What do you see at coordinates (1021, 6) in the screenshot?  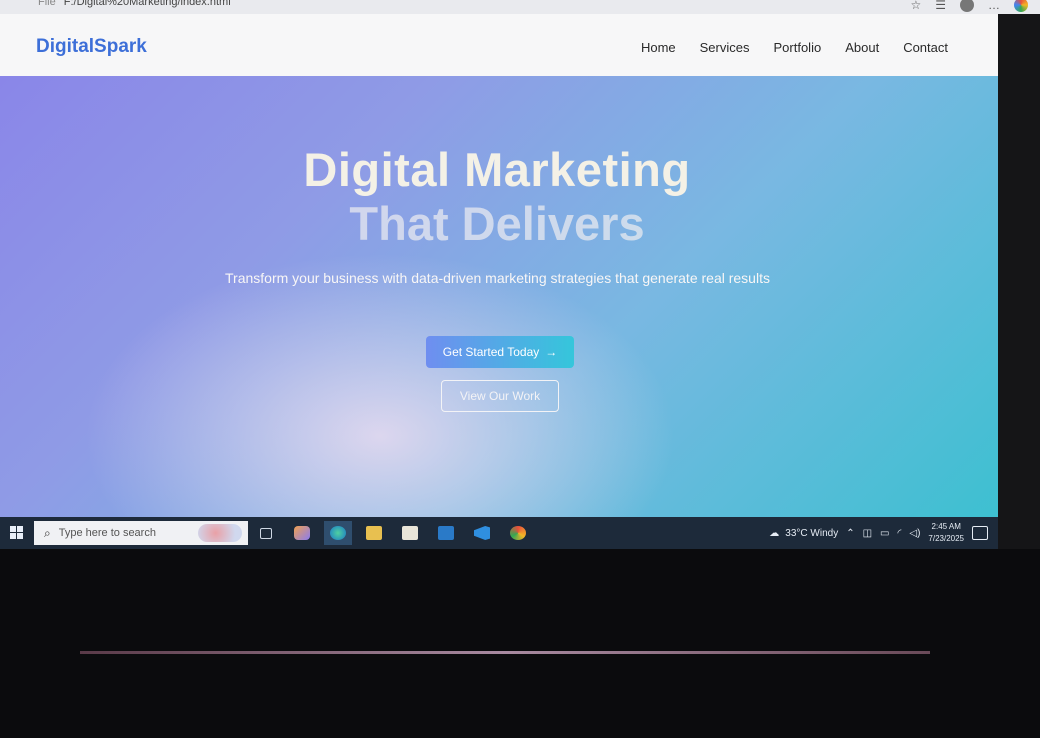 I see `extension-icon` at bounding box center [1021, 6].